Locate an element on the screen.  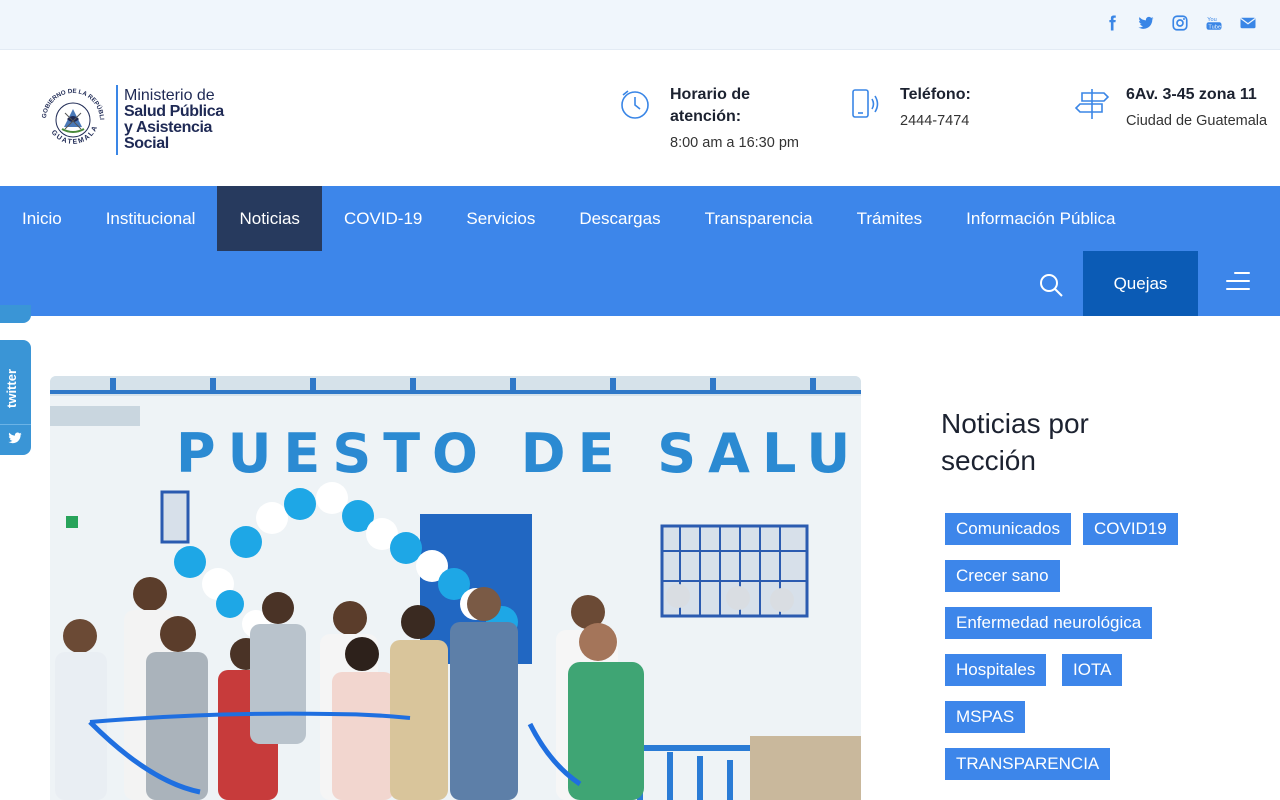
tag-covid19: COVID19 is located at coordinates (1130, 529).